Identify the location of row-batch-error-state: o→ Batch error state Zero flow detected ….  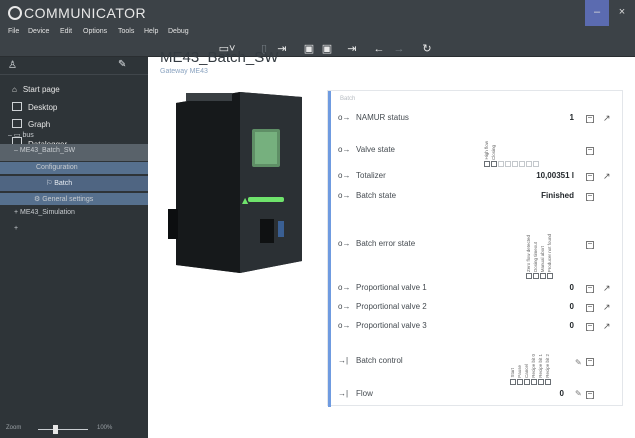
(476, 245).